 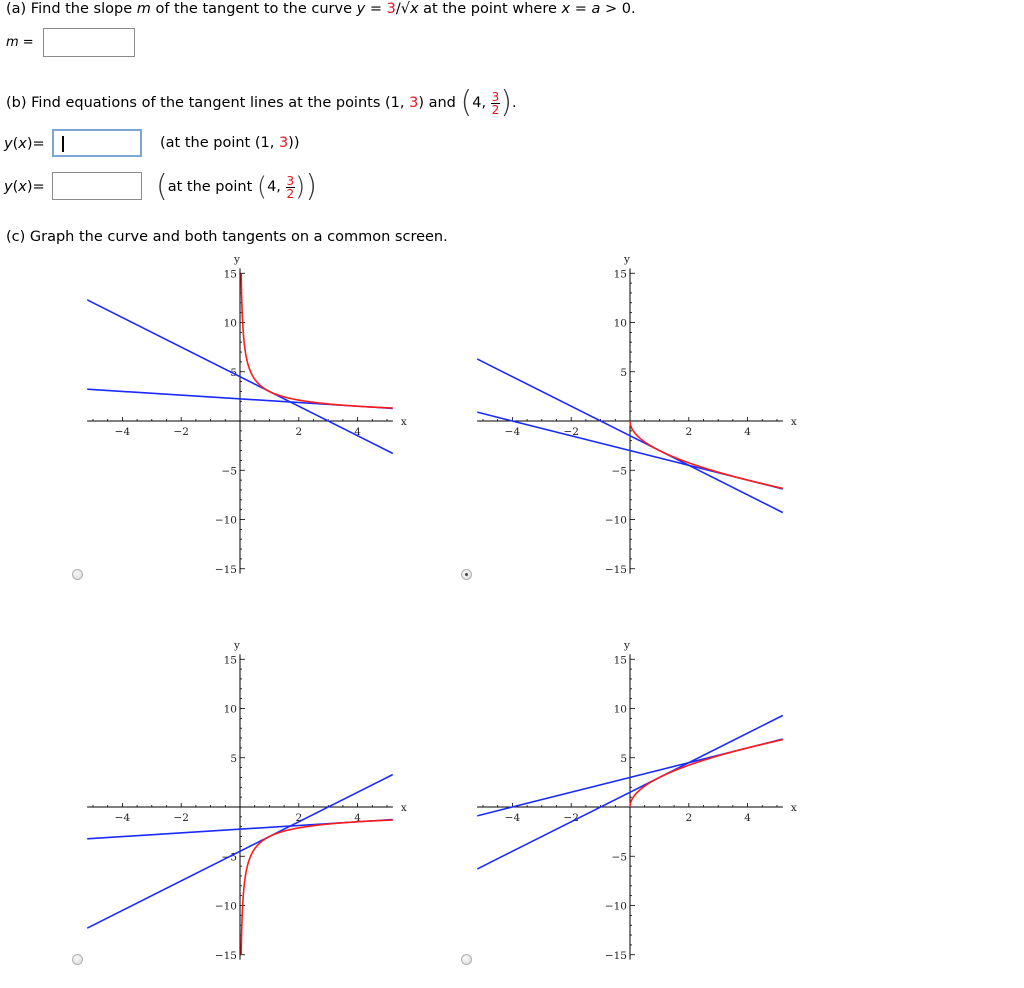 I want to click on text-caret, so click(x=63, y=144).